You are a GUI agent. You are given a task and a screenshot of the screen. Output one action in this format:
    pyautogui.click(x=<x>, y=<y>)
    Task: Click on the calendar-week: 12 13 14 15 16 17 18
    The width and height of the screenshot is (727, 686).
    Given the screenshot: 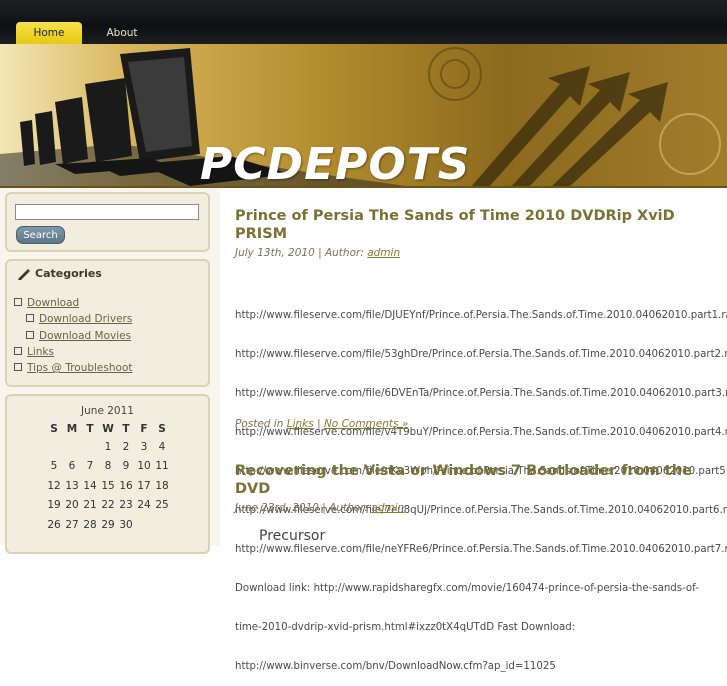 What is the action you would take?
    pyautogui.click(x=108, y=486)
    